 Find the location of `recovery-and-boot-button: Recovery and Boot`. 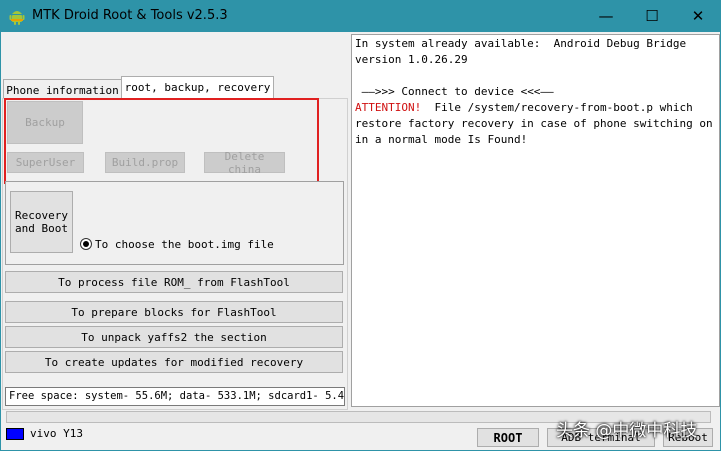

recovery-and-boot-button: Recovery and Boot is located at coordinates (41, 222).